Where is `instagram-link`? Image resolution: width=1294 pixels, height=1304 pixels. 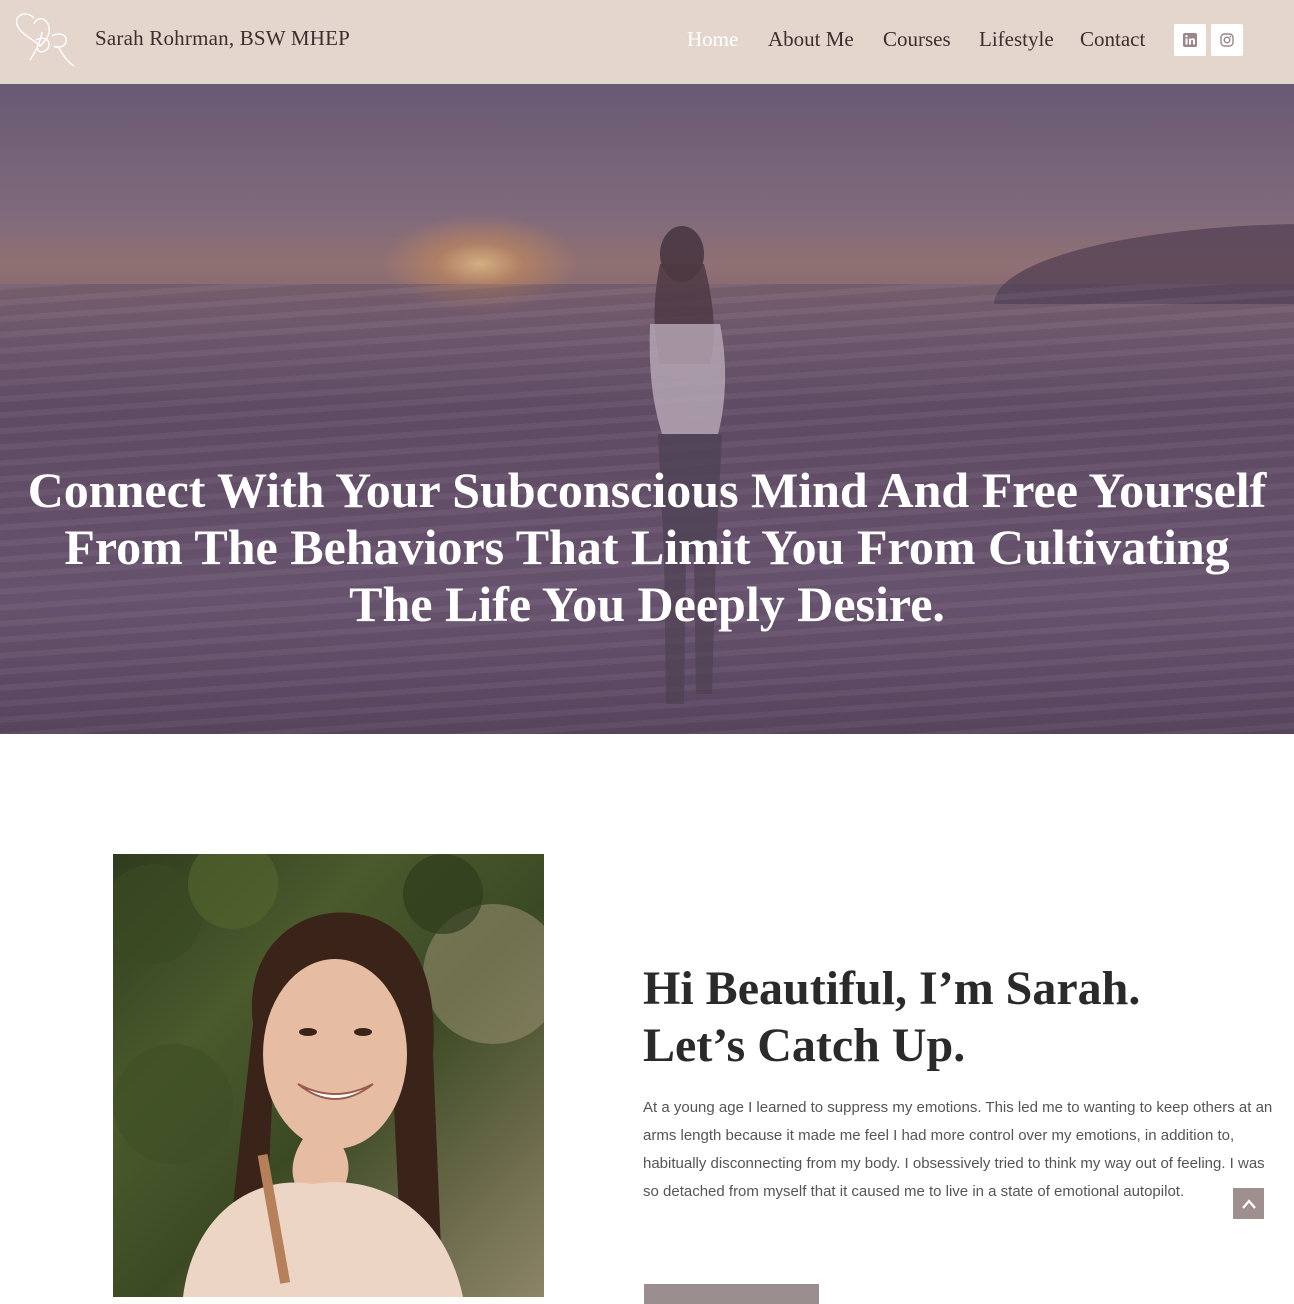
instagram-link is located at coordinates (1227, 40).